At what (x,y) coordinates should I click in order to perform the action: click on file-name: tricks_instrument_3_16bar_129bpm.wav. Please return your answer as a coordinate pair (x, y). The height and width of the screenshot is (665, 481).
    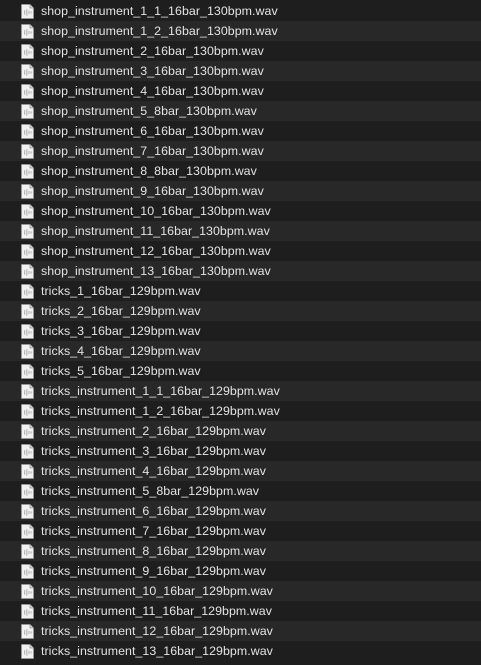
    Looking at the image, I should click on (153, 451).